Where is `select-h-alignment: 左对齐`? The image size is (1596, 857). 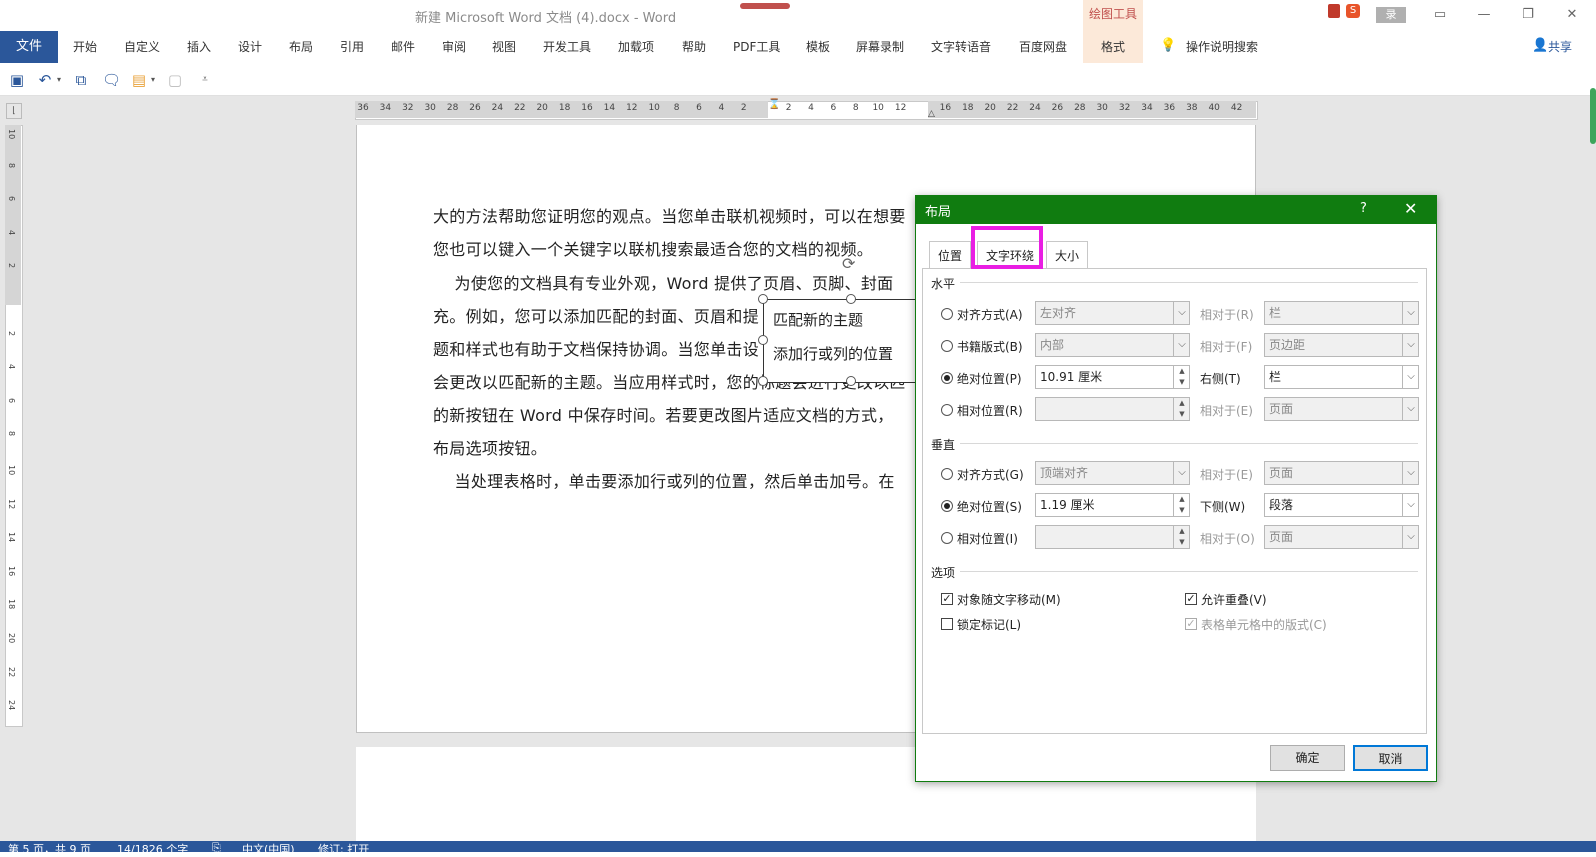
select-h-alignment: 左对齐 is located at coordinates (1112, 313).